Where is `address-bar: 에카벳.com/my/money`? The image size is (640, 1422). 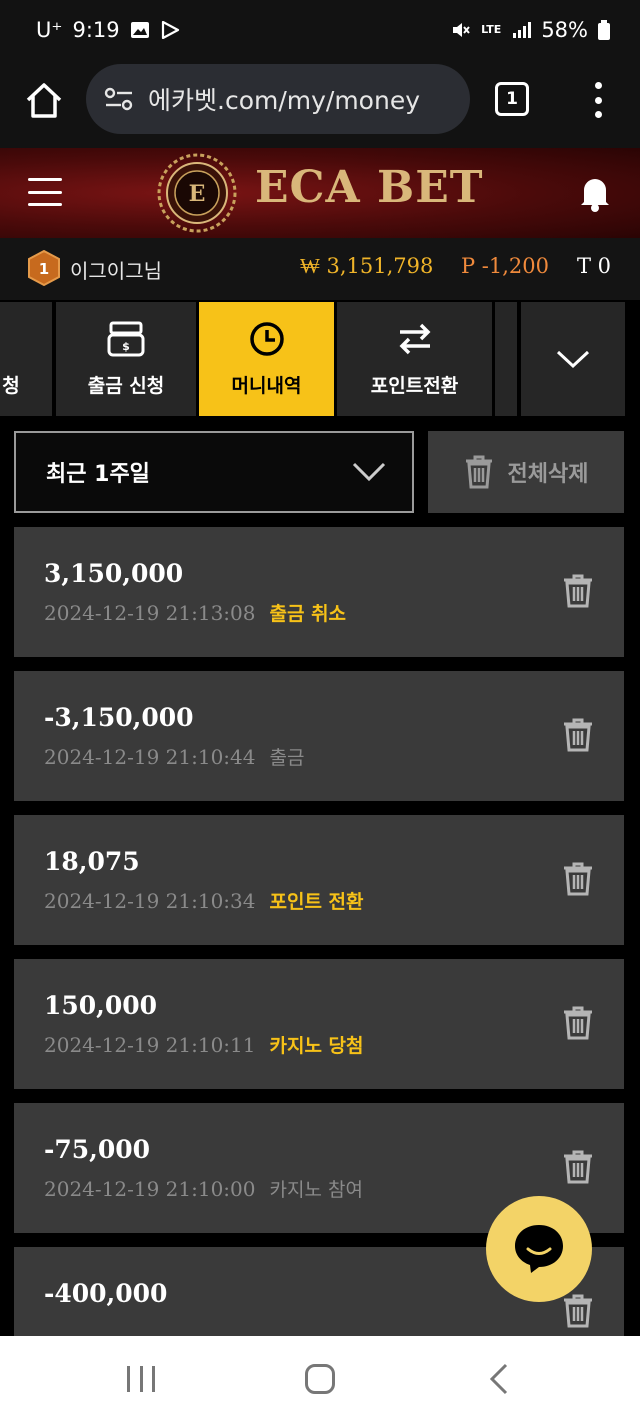
address-bar: 에카벳.com/my/money is located at coordinates (278, 99).